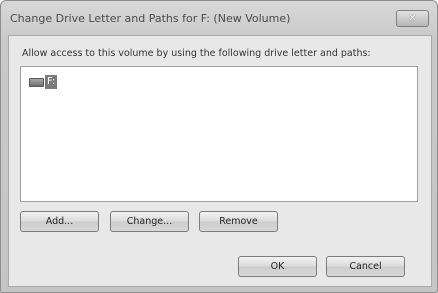  I want to click on close-icon: ✕, so click(412, 18).